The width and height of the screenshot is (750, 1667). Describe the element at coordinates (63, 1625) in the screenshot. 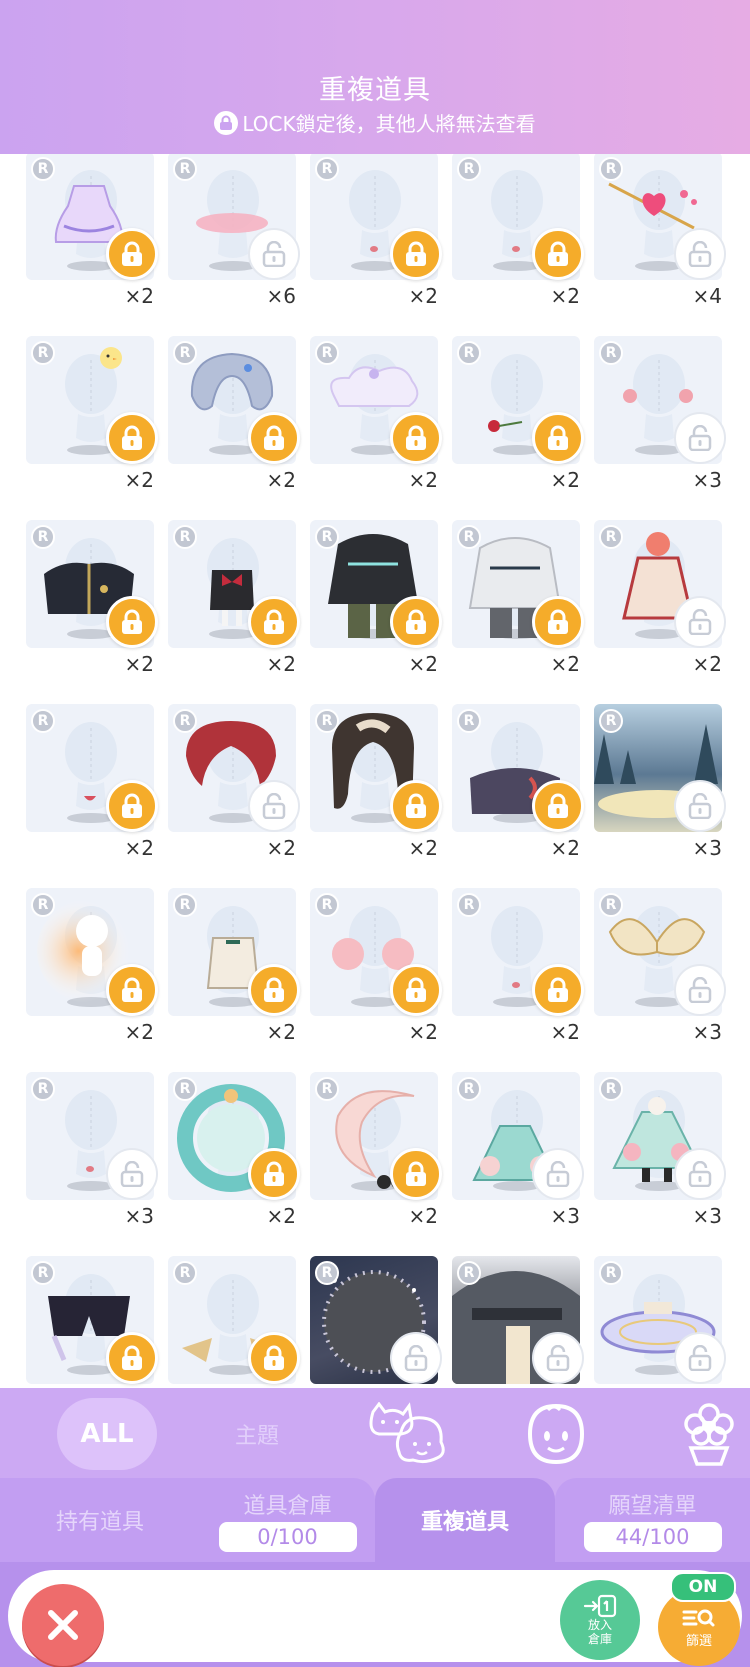

I see `close-button` at that location.